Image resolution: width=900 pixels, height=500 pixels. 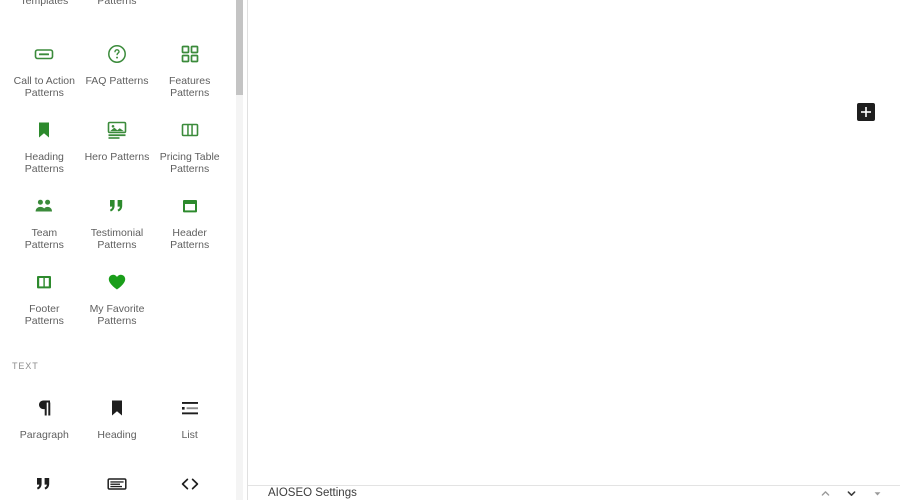 What do you see at coordinates (44, 408) in the screenshot?
I see `pilcrow-icon` at bounding box center [44, 408].